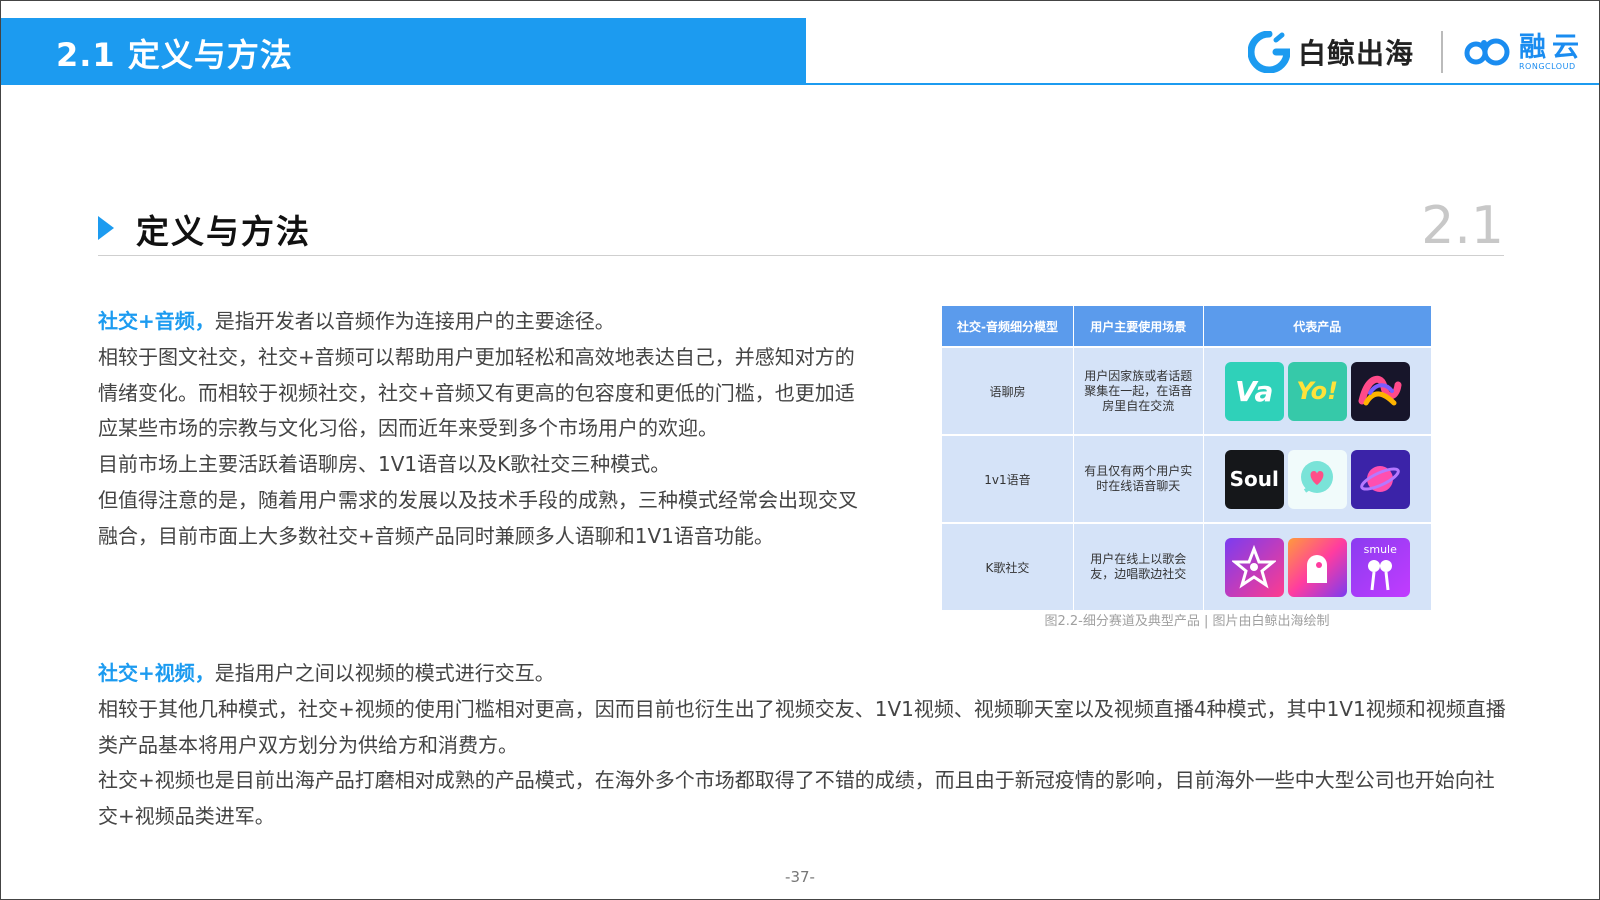 Image resolution: width=1600 pixels, height=900 pixels. Describe the element at coordinates (1138, 390) in the screenshot. I see `table-cell-scene: 用户因家族或者话题聚集在一起，在语音房里自在交流` at that location.